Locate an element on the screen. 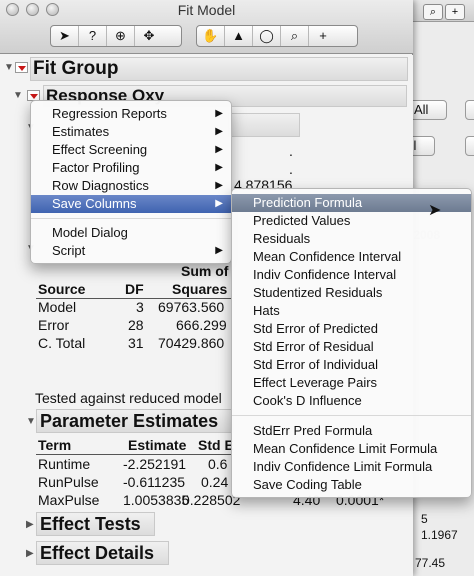 The image size is (474, 576). submenu-item-label: Indiv Confidence Limit Formula is located at coordinates (343, 466).